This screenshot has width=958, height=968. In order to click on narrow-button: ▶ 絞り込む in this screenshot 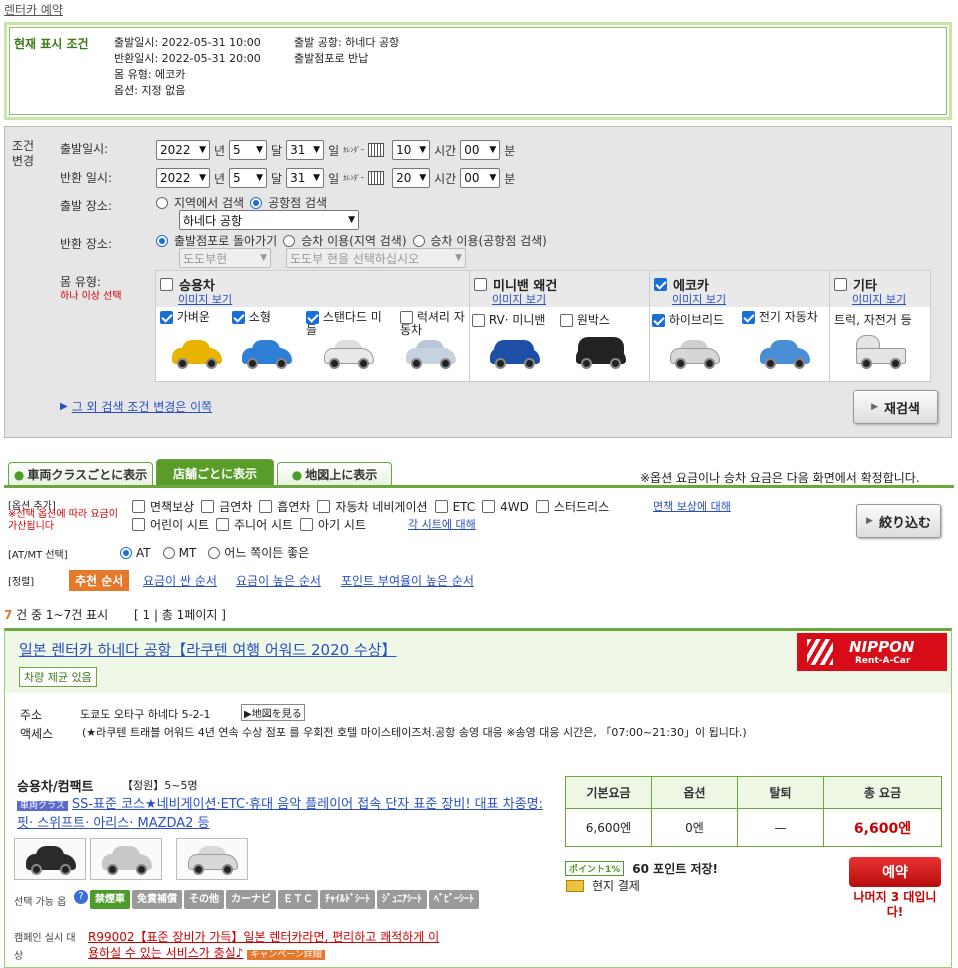, I will do `click(898, 521)`.